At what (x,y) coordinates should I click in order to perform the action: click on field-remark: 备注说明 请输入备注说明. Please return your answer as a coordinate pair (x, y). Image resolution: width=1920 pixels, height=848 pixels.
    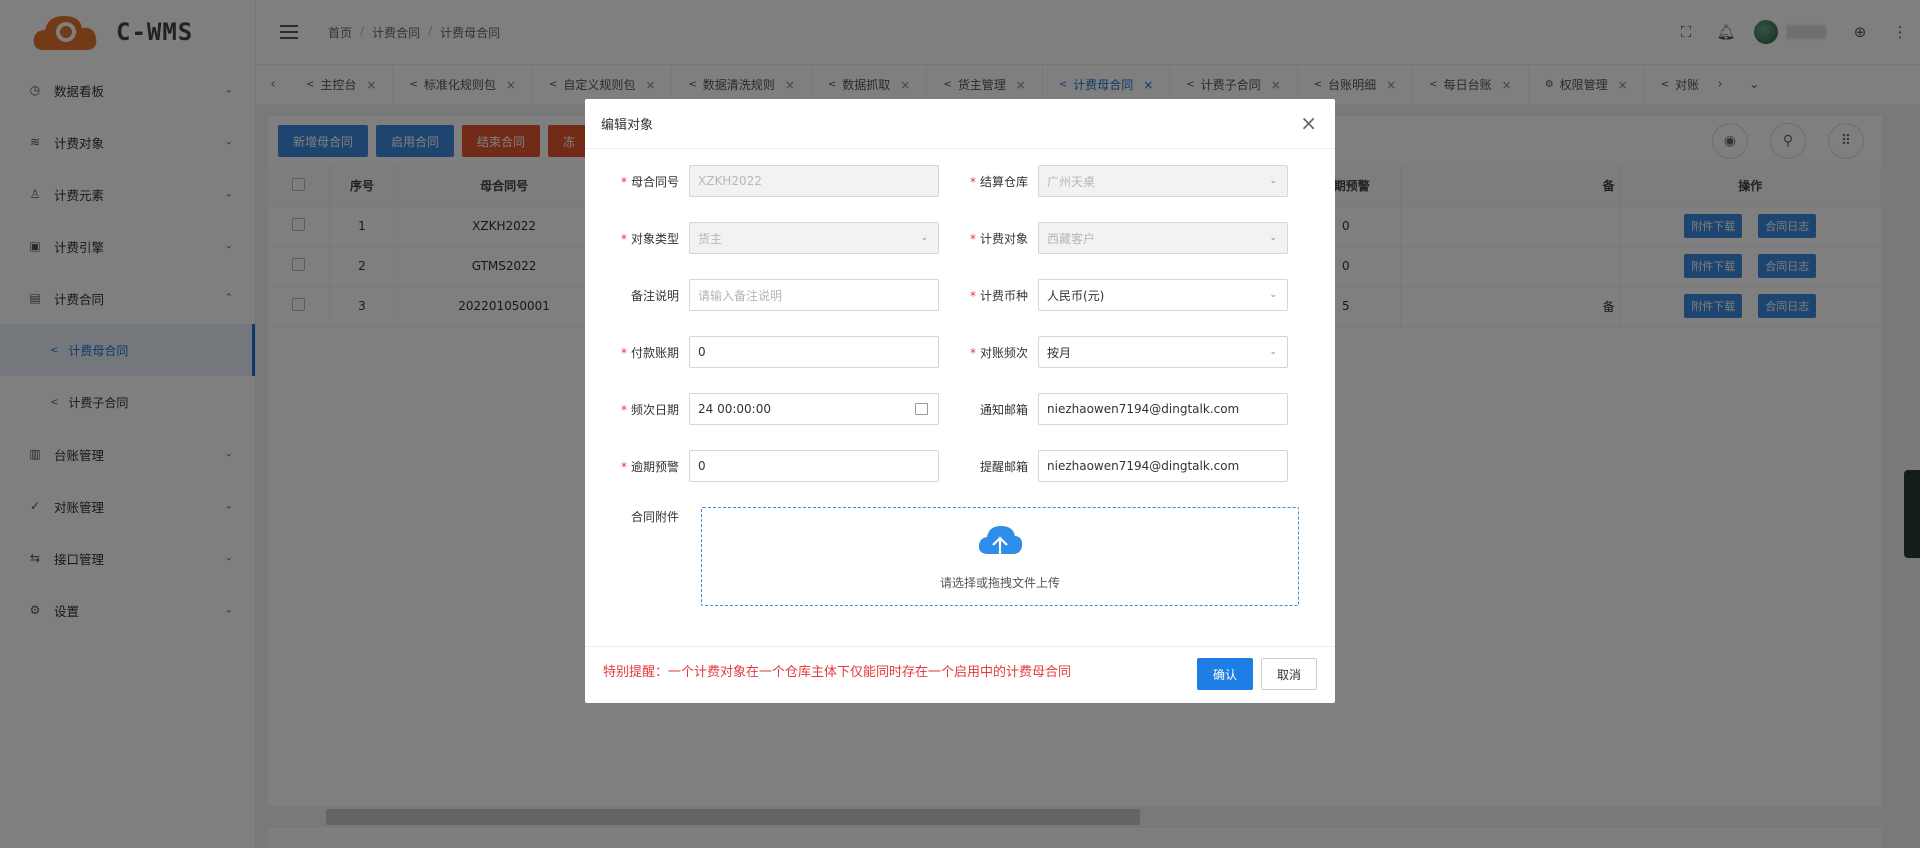
    Looking at the image, I should click on (762, 295).